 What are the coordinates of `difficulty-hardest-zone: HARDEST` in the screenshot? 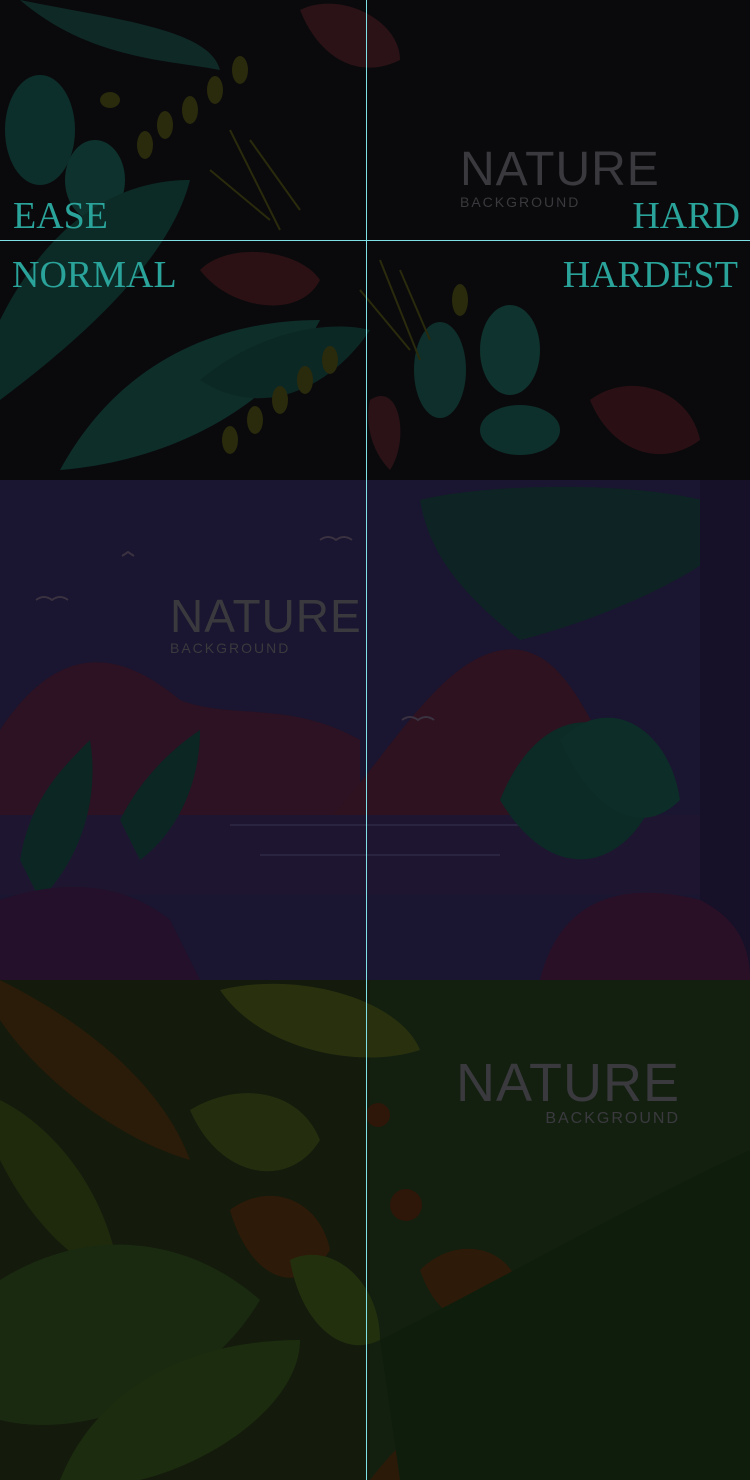 It's located at (558, 360).